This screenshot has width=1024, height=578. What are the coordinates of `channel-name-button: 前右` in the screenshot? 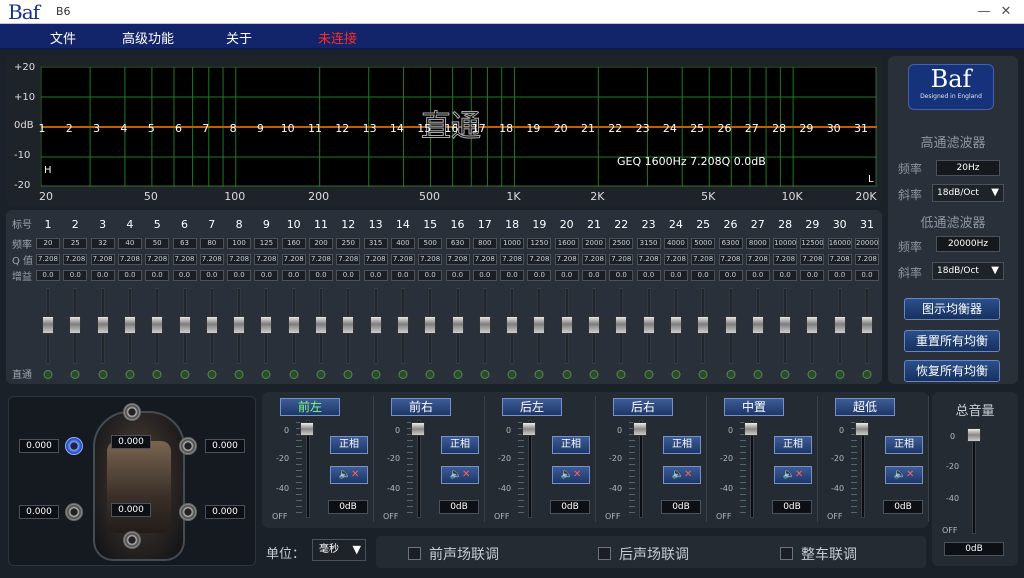 It's located at (421, 407).